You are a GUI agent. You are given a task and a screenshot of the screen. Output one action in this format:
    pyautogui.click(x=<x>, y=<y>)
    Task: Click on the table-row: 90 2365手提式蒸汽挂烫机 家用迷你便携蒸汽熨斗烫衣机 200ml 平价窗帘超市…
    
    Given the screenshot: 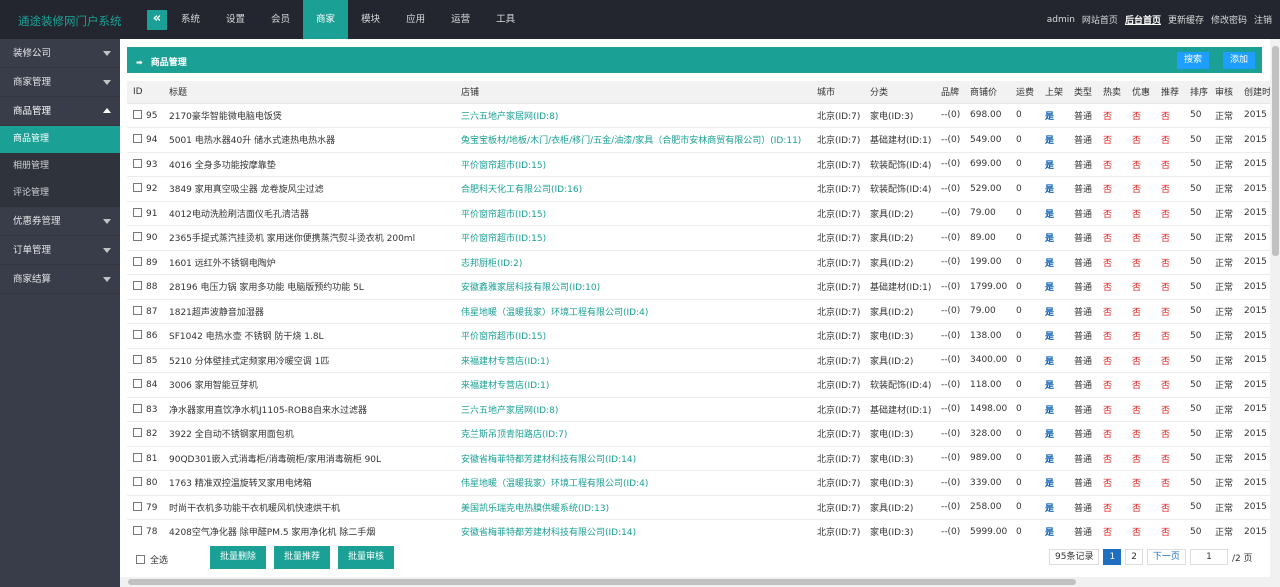 What is the action you would take?
    pyautogui.click(x=698, y=238)
    